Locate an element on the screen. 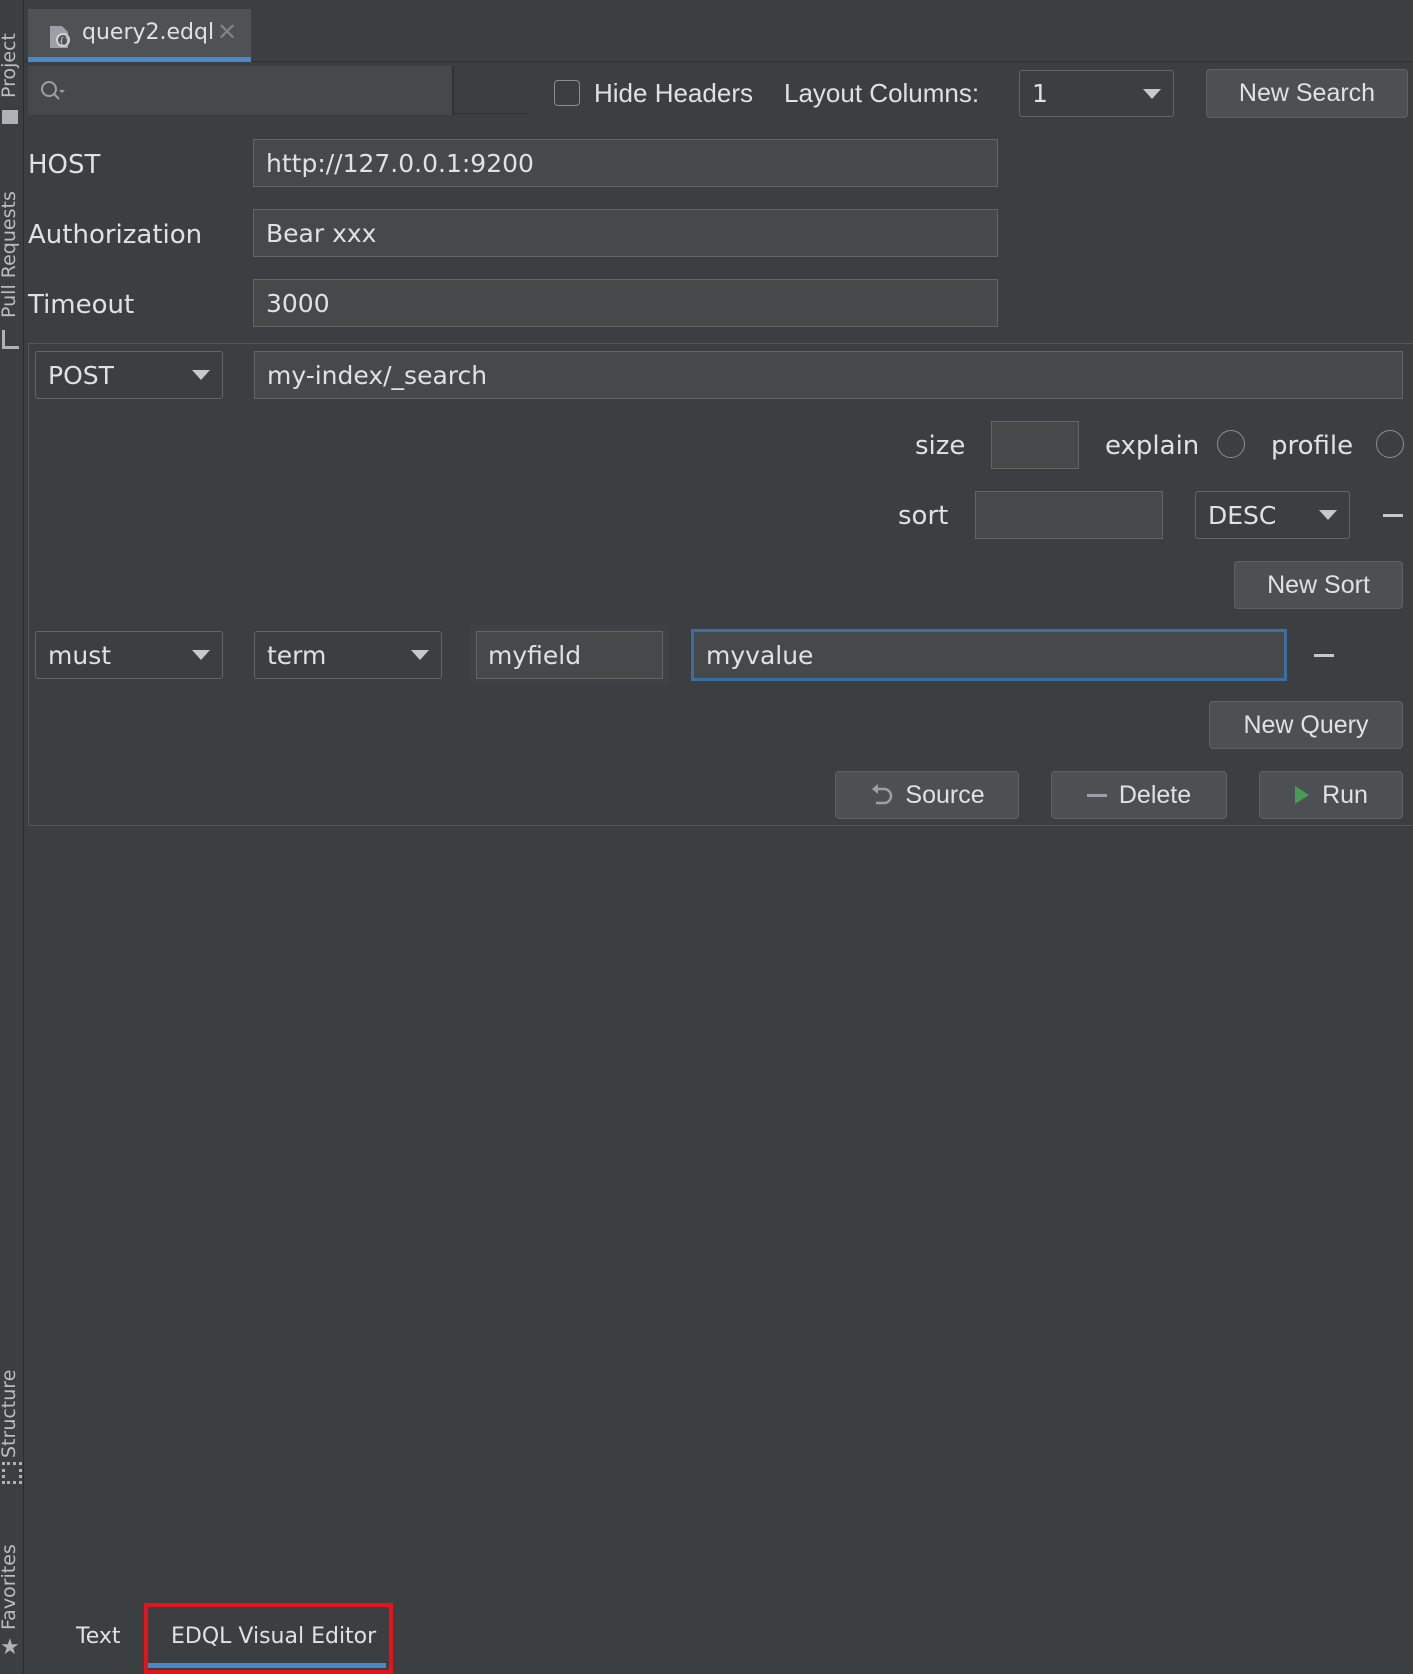  query-field-input: myfield is located at coordinates (569, 655).